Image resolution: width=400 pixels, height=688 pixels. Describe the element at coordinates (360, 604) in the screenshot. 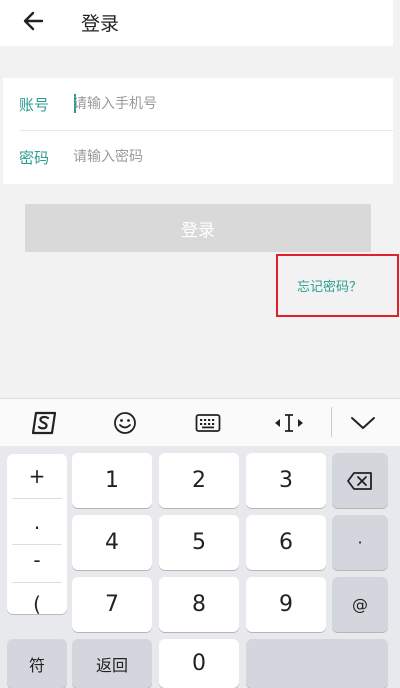

I see `key-at: @` at that location.